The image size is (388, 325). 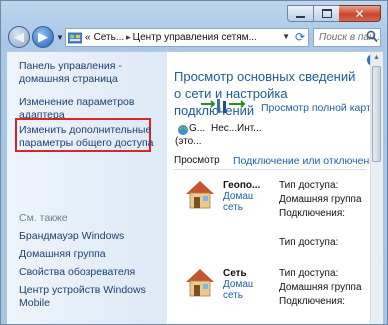 What do you see at coordinates (89, 236) in the screenshot?
I see `sidebar-link-firewall: Брандмауэр Windows` at bounding box center [89, 236].